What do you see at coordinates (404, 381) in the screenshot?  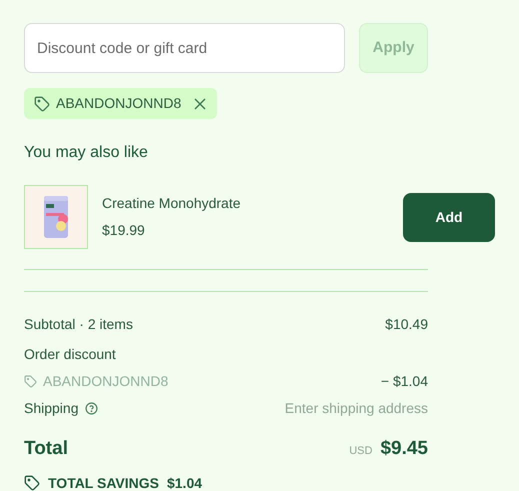 I see `discount-value: − $1.04` at bounding box center [404, 381].